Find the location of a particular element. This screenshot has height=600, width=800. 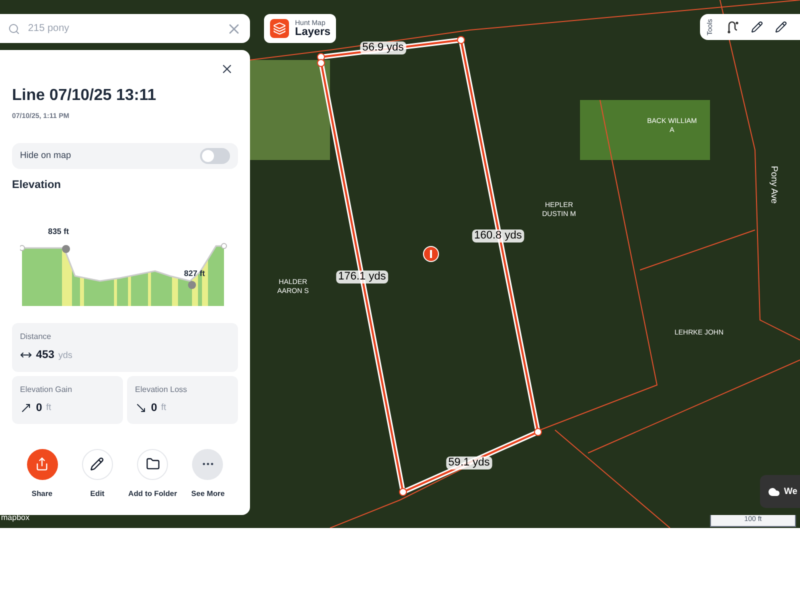

stat-label: Elevation Gain is located at coordinates (47, 390).